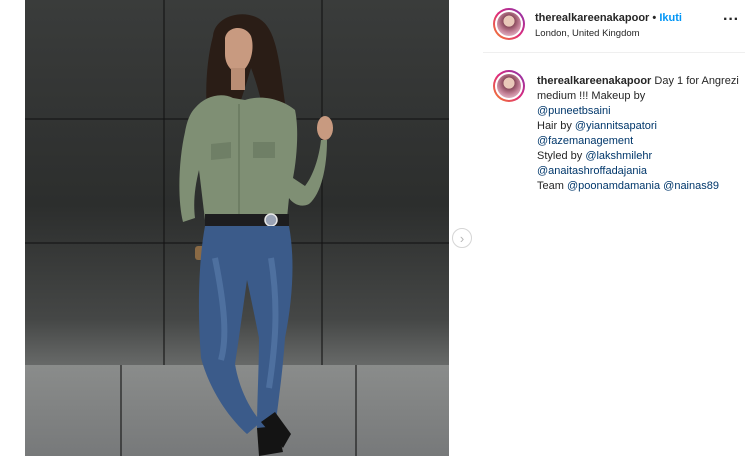 The height and width of the screenshot is (456, 745). I want to click on follow-button: Ikuti, so click(670, 18).